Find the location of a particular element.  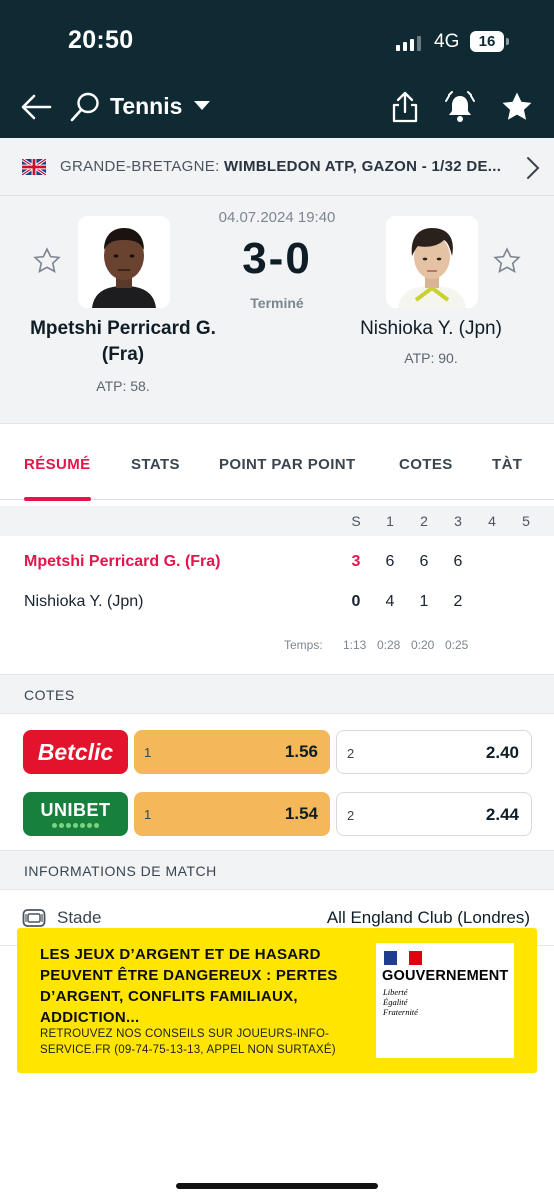

dropdown-caret-icon is located at coordinates (202, 105).